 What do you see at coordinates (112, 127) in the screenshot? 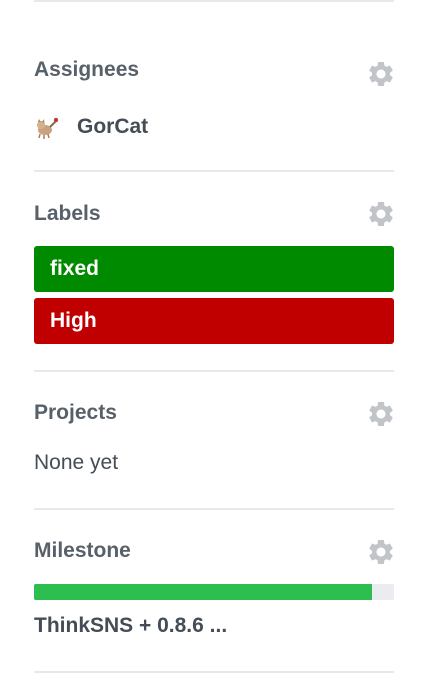
I see `assignee-name: GorCat` at bounding box center [112, 127].